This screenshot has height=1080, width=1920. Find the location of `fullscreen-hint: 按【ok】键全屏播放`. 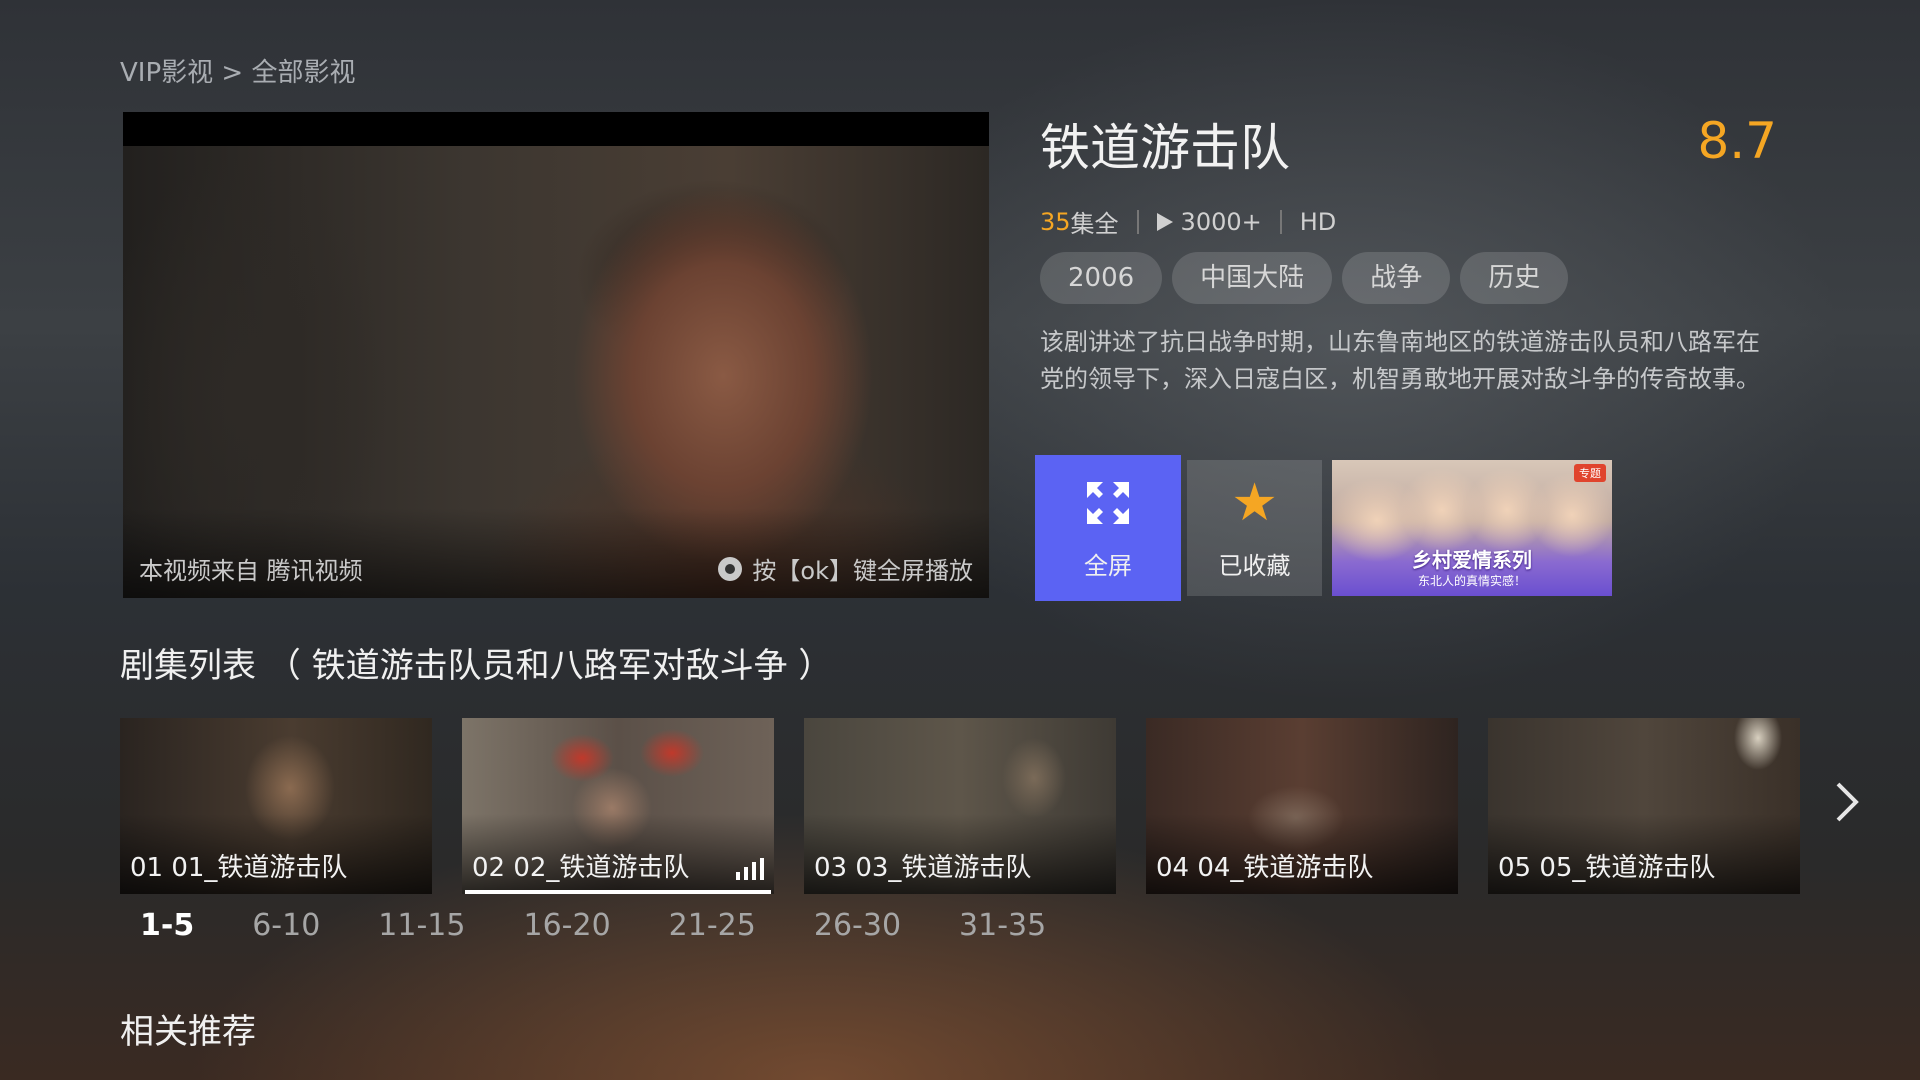

fullscreen-hint: 按【ok】键全屏播放 is located at coordinates (845, 568).